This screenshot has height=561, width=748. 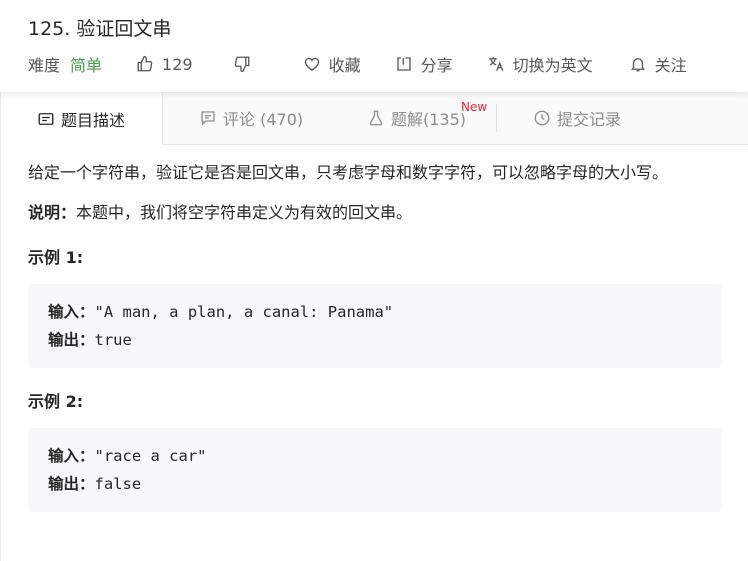 What do you see at coordinates (52, 212) in the screenshot?
I see `note-label: 说明：` at bounding box center [52, 212].